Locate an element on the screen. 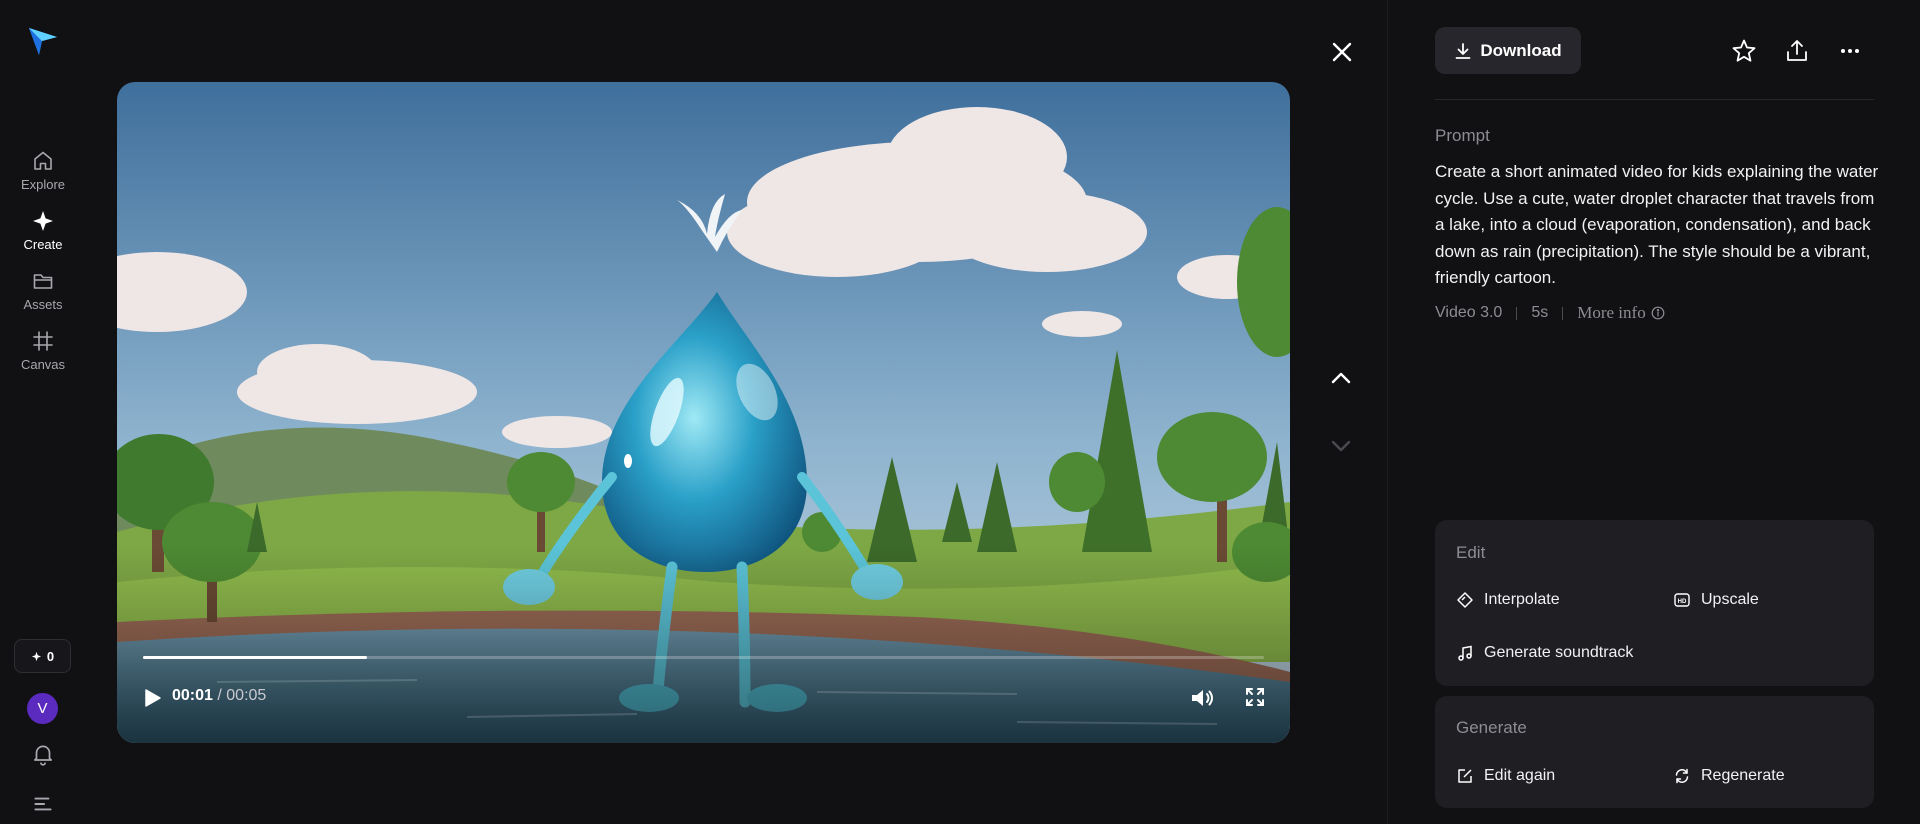 The height and width of the screenshot is (824, 1920). credits-count: 0 is located at coordinates (50, 656).